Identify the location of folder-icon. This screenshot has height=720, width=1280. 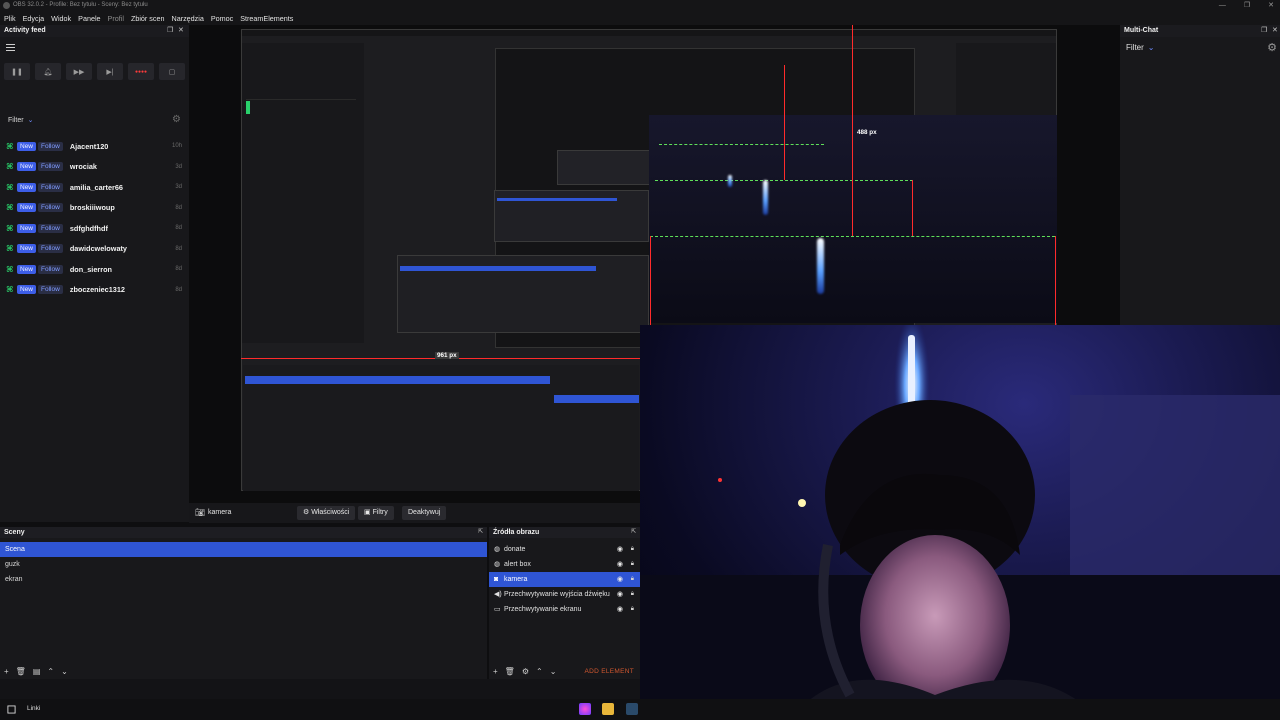
(608, 709).